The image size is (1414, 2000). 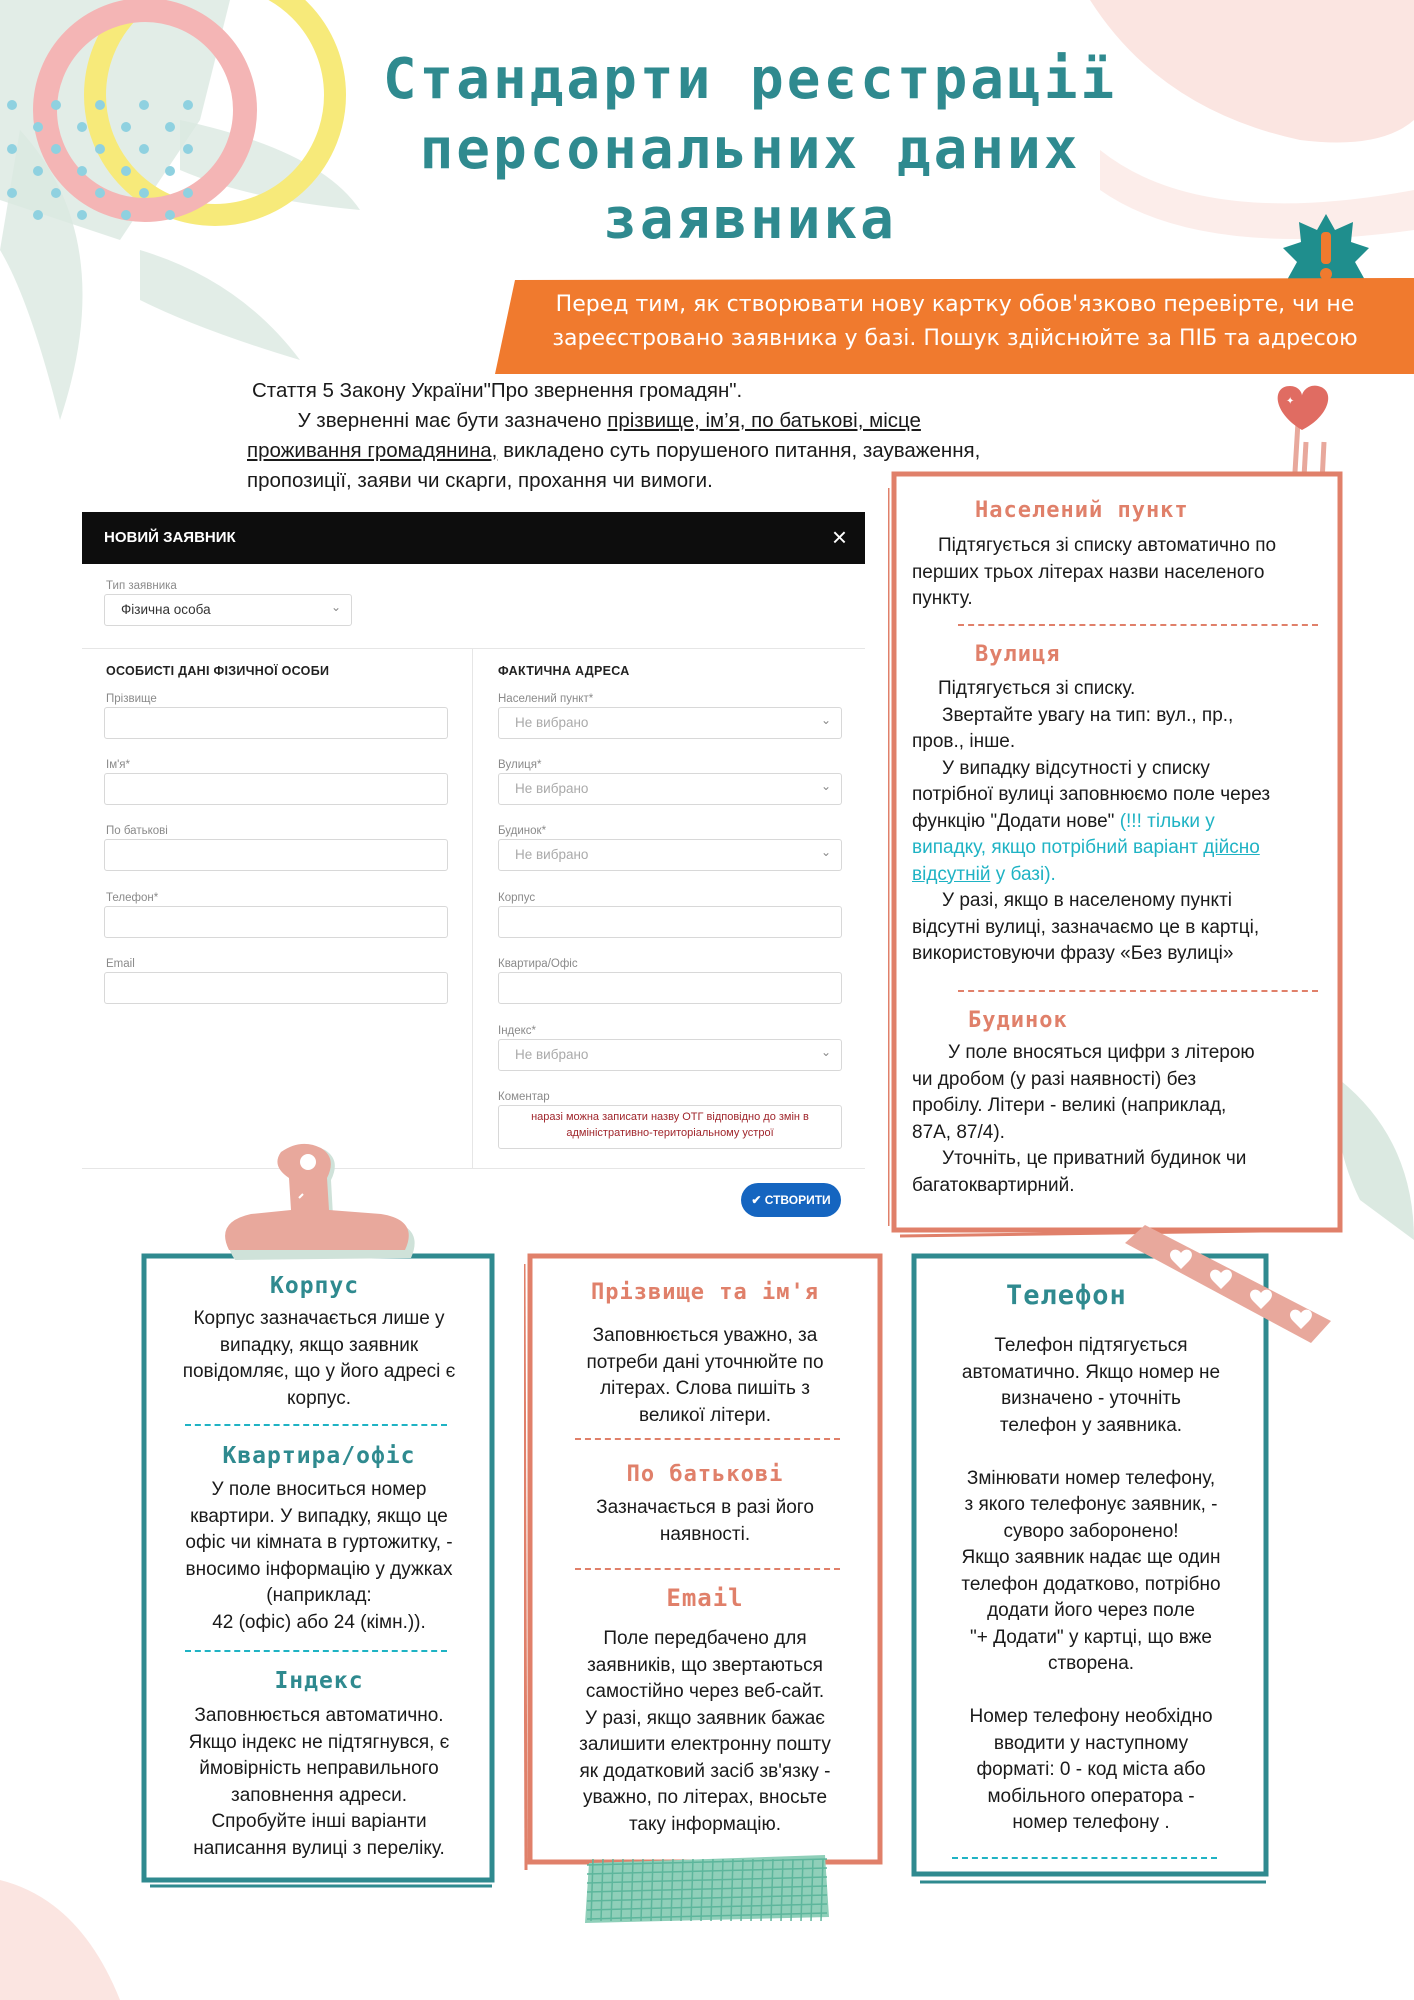 I want to click on text-line: Заповнюється уважно, за, so click(x=705, y=1335).